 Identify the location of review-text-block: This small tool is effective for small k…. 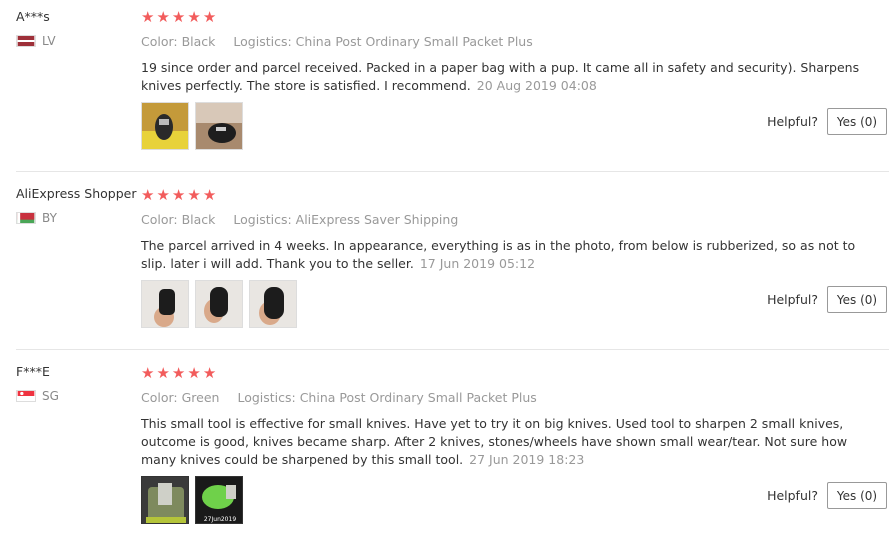
(501, 442).